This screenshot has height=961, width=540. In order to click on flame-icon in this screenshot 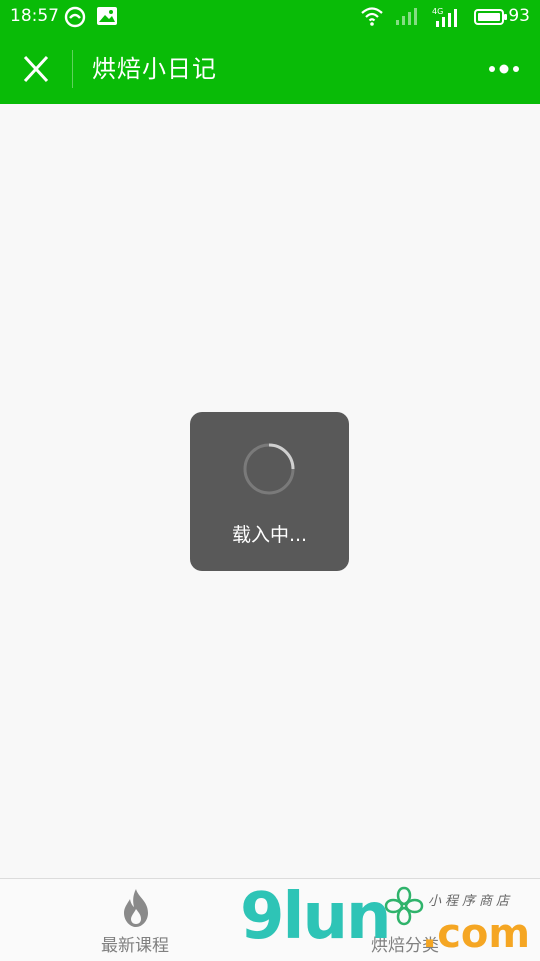, I will do `click(136, 908)`.